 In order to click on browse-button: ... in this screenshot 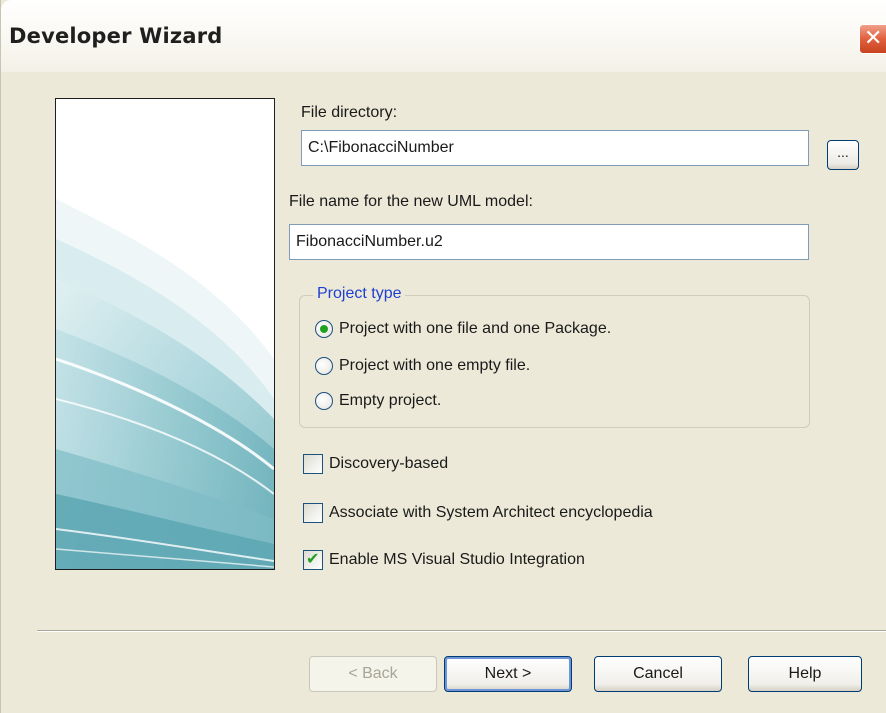, I will do `click(843, 155)`.